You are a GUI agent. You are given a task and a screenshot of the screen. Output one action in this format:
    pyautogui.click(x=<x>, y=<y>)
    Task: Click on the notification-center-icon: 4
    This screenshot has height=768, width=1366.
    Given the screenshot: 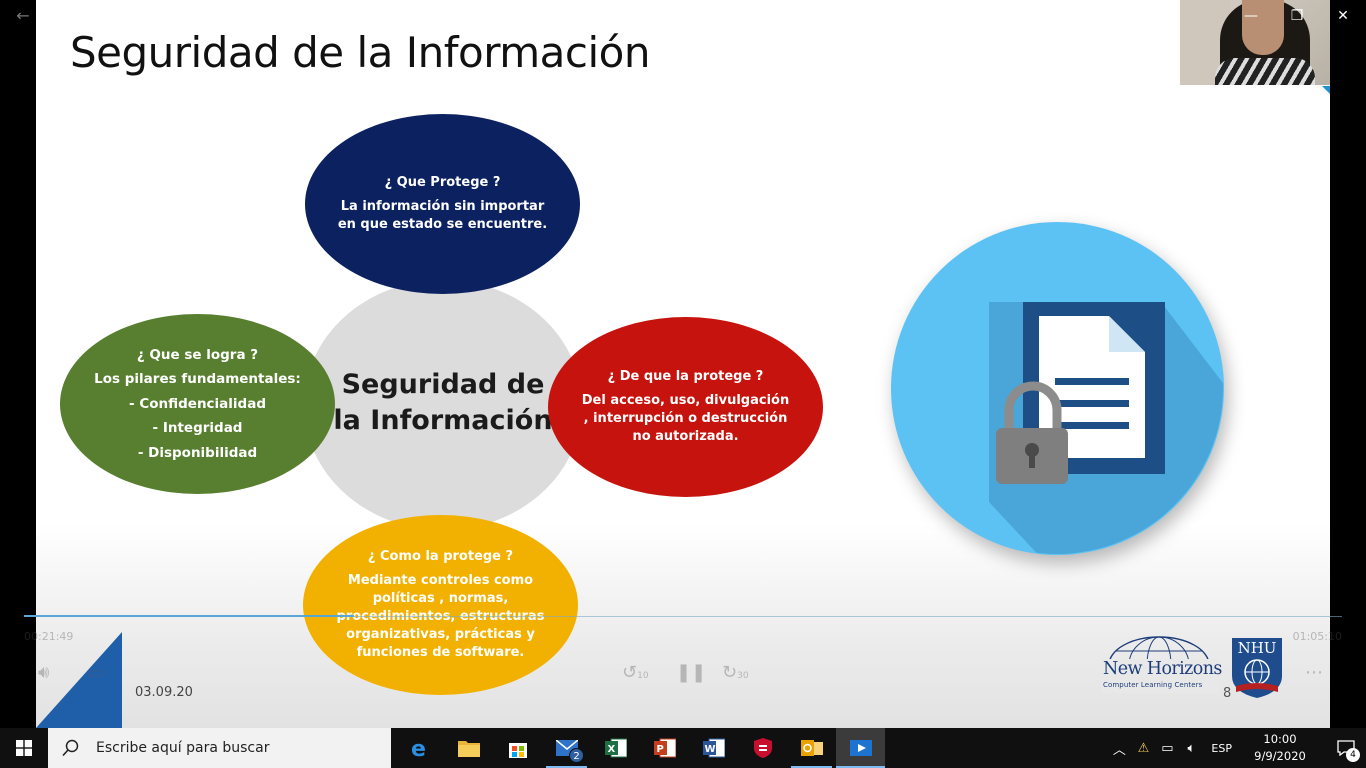 What is the action you would take?
    pyautogui.click(x=1346, y=748)
    